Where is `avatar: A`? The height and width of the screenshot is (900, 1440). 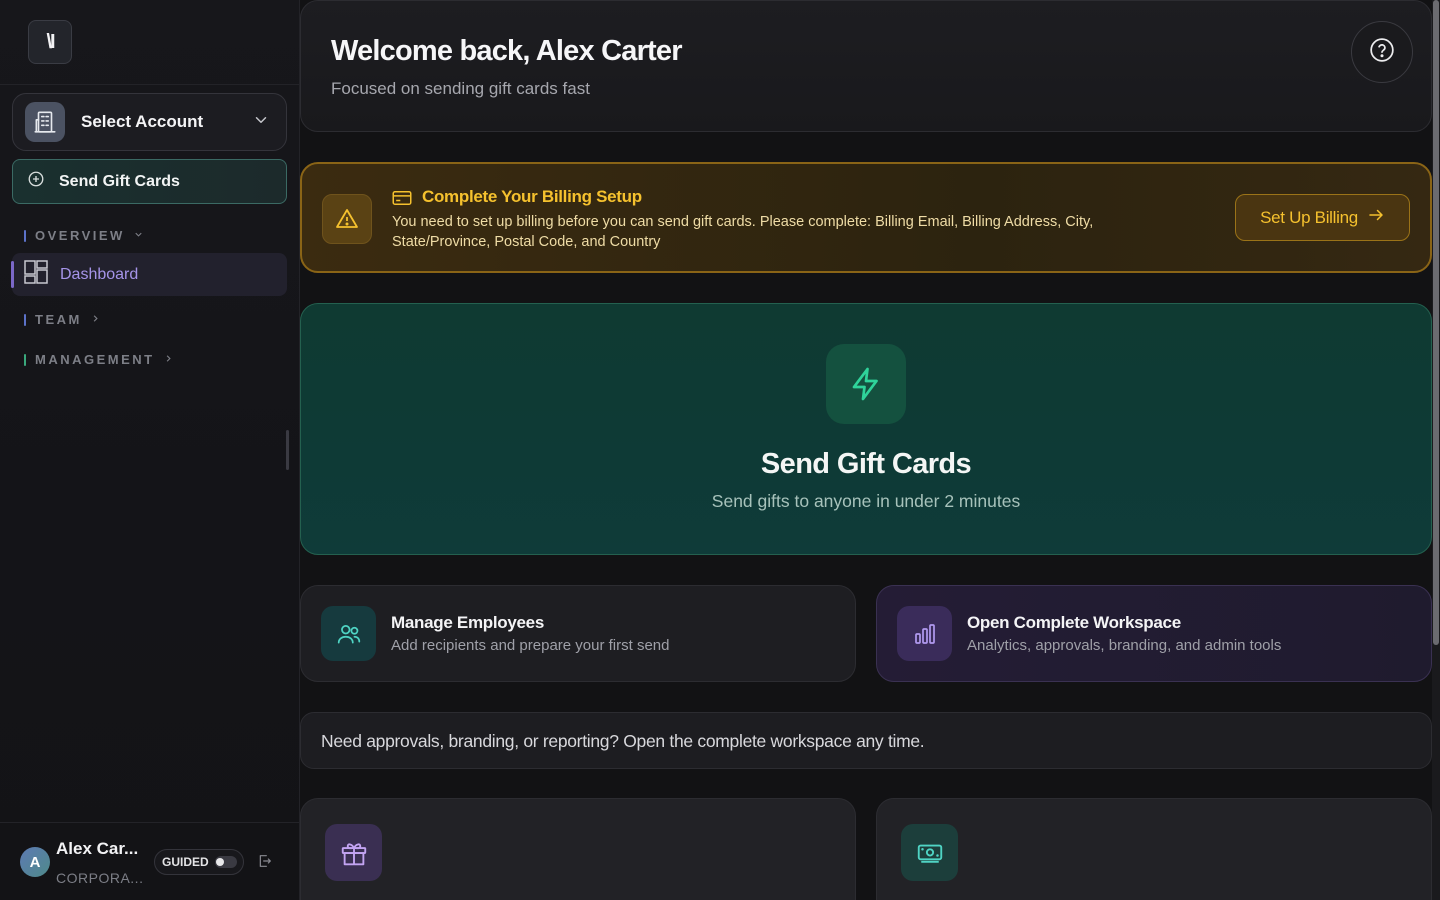
avatar: A is located at coordinates (35, 862).